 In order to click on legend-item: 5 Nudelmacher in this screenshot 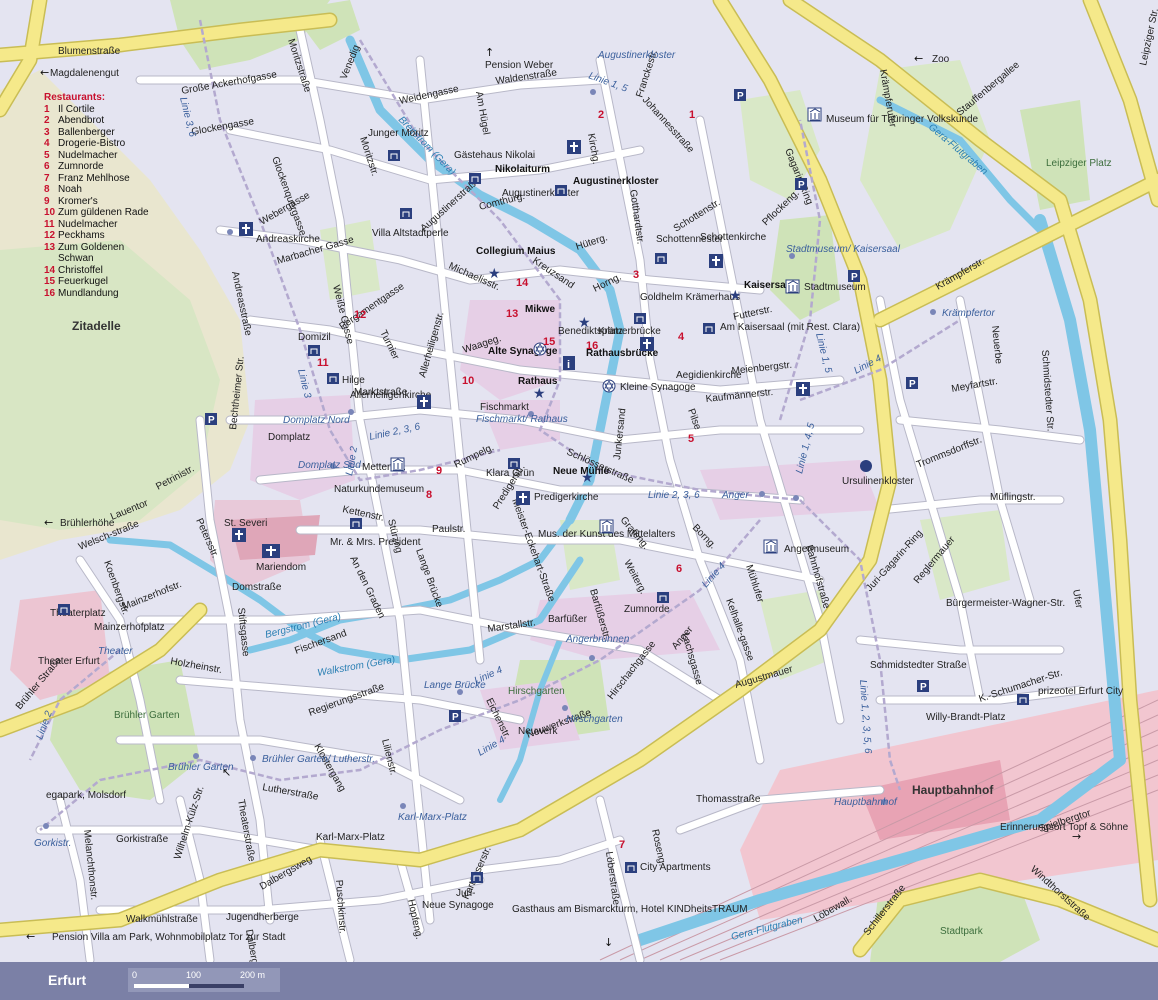, I will do `click(81, 155)`.